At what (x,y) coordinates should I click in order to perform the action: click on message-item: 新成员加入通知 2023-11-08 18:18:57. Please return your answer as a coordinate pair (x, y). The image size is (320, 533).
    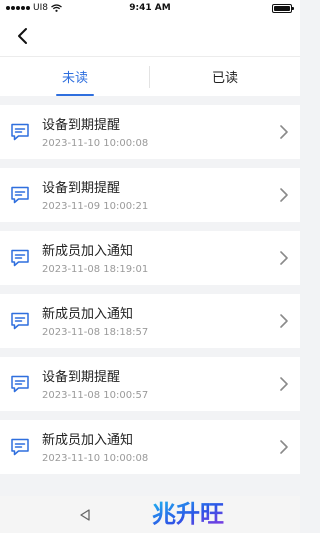
    Looking at the image, I should click on (150, 321).